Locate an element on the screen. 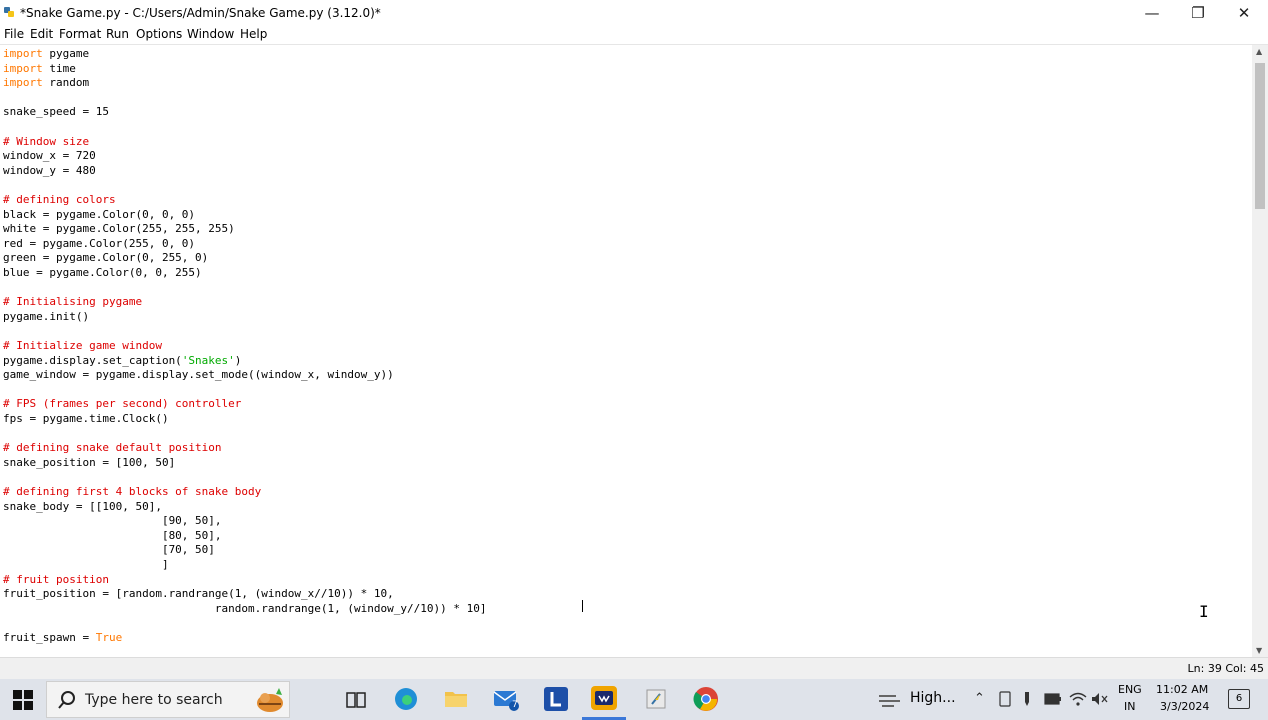 The width and height of the screenshot is (1268, 720). clock-date: 3/3/2024 is located at coordinates (1184, 706).